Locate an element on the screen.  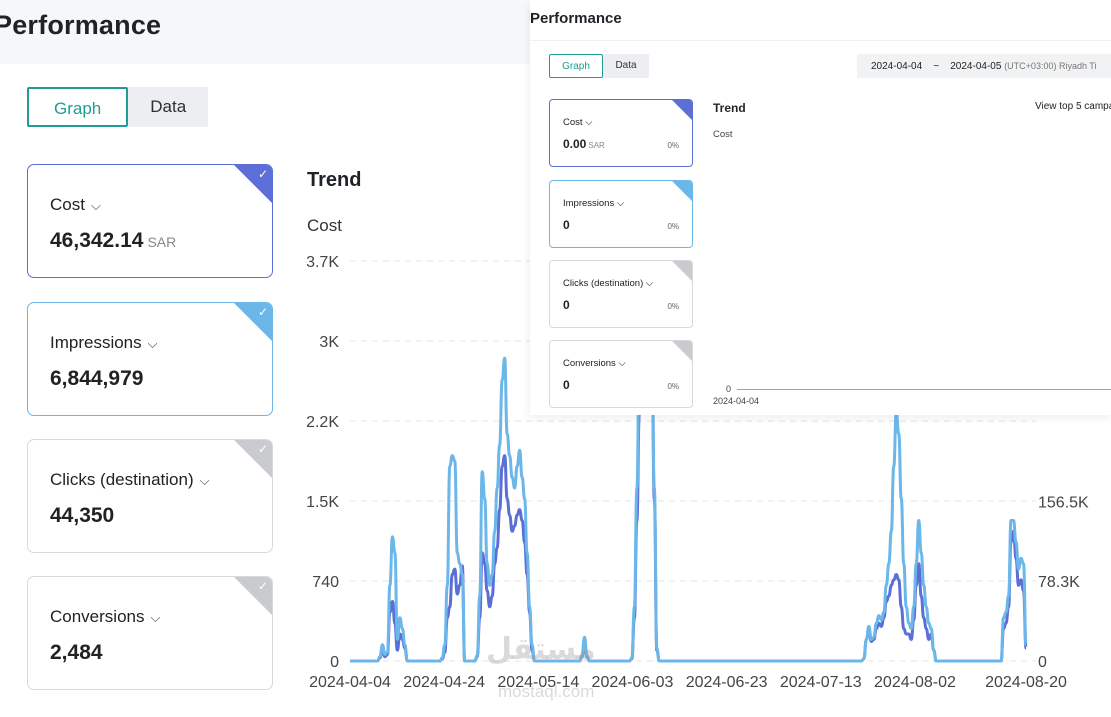
metric-card-conversions: Conversions ⌵ 2,484 ✓ is located at coordinates (150, 633).